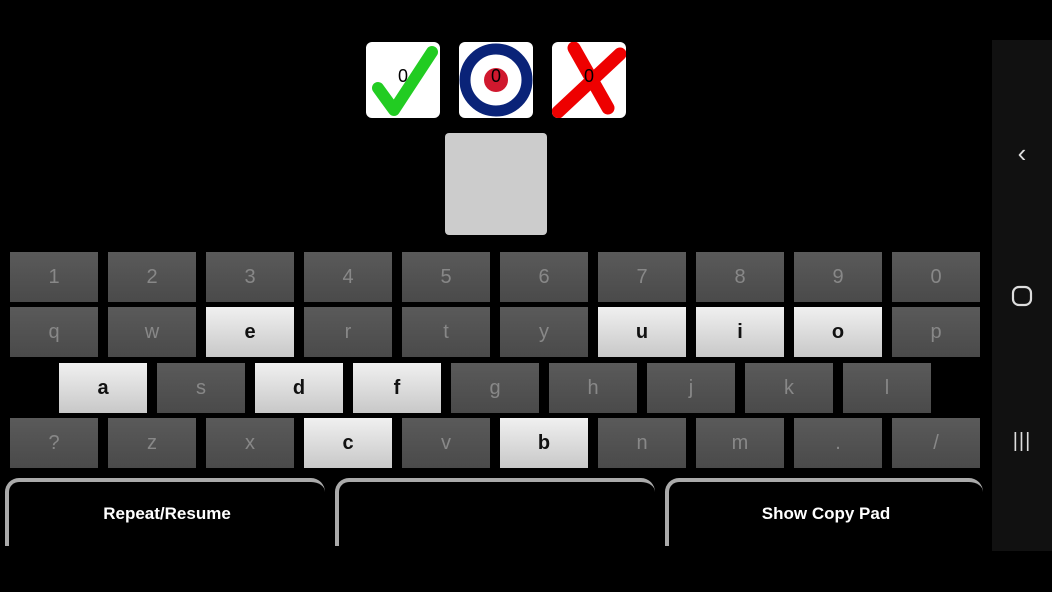 The height and width of the screenshot is (592, 1052). Describe the element at coordinates (152, 443) in the screenshot. I see `key-z: z` at that location.